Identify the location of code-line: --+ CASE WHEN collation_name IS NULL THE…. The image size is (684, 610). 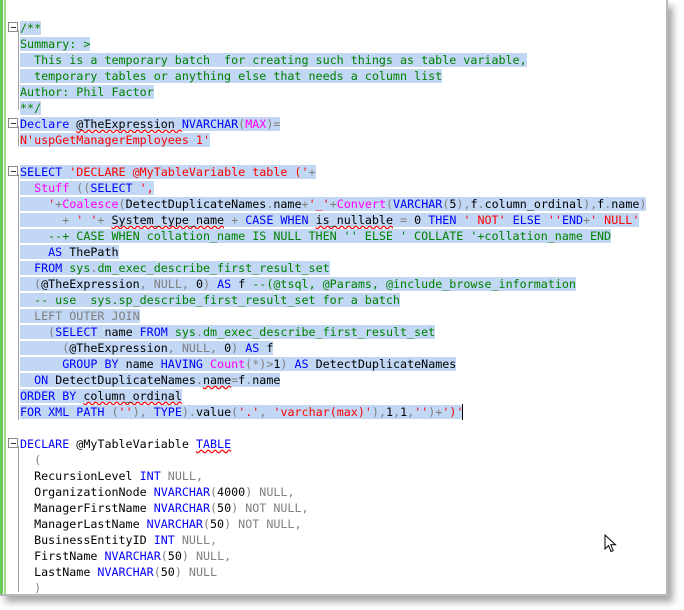
(343, 236).